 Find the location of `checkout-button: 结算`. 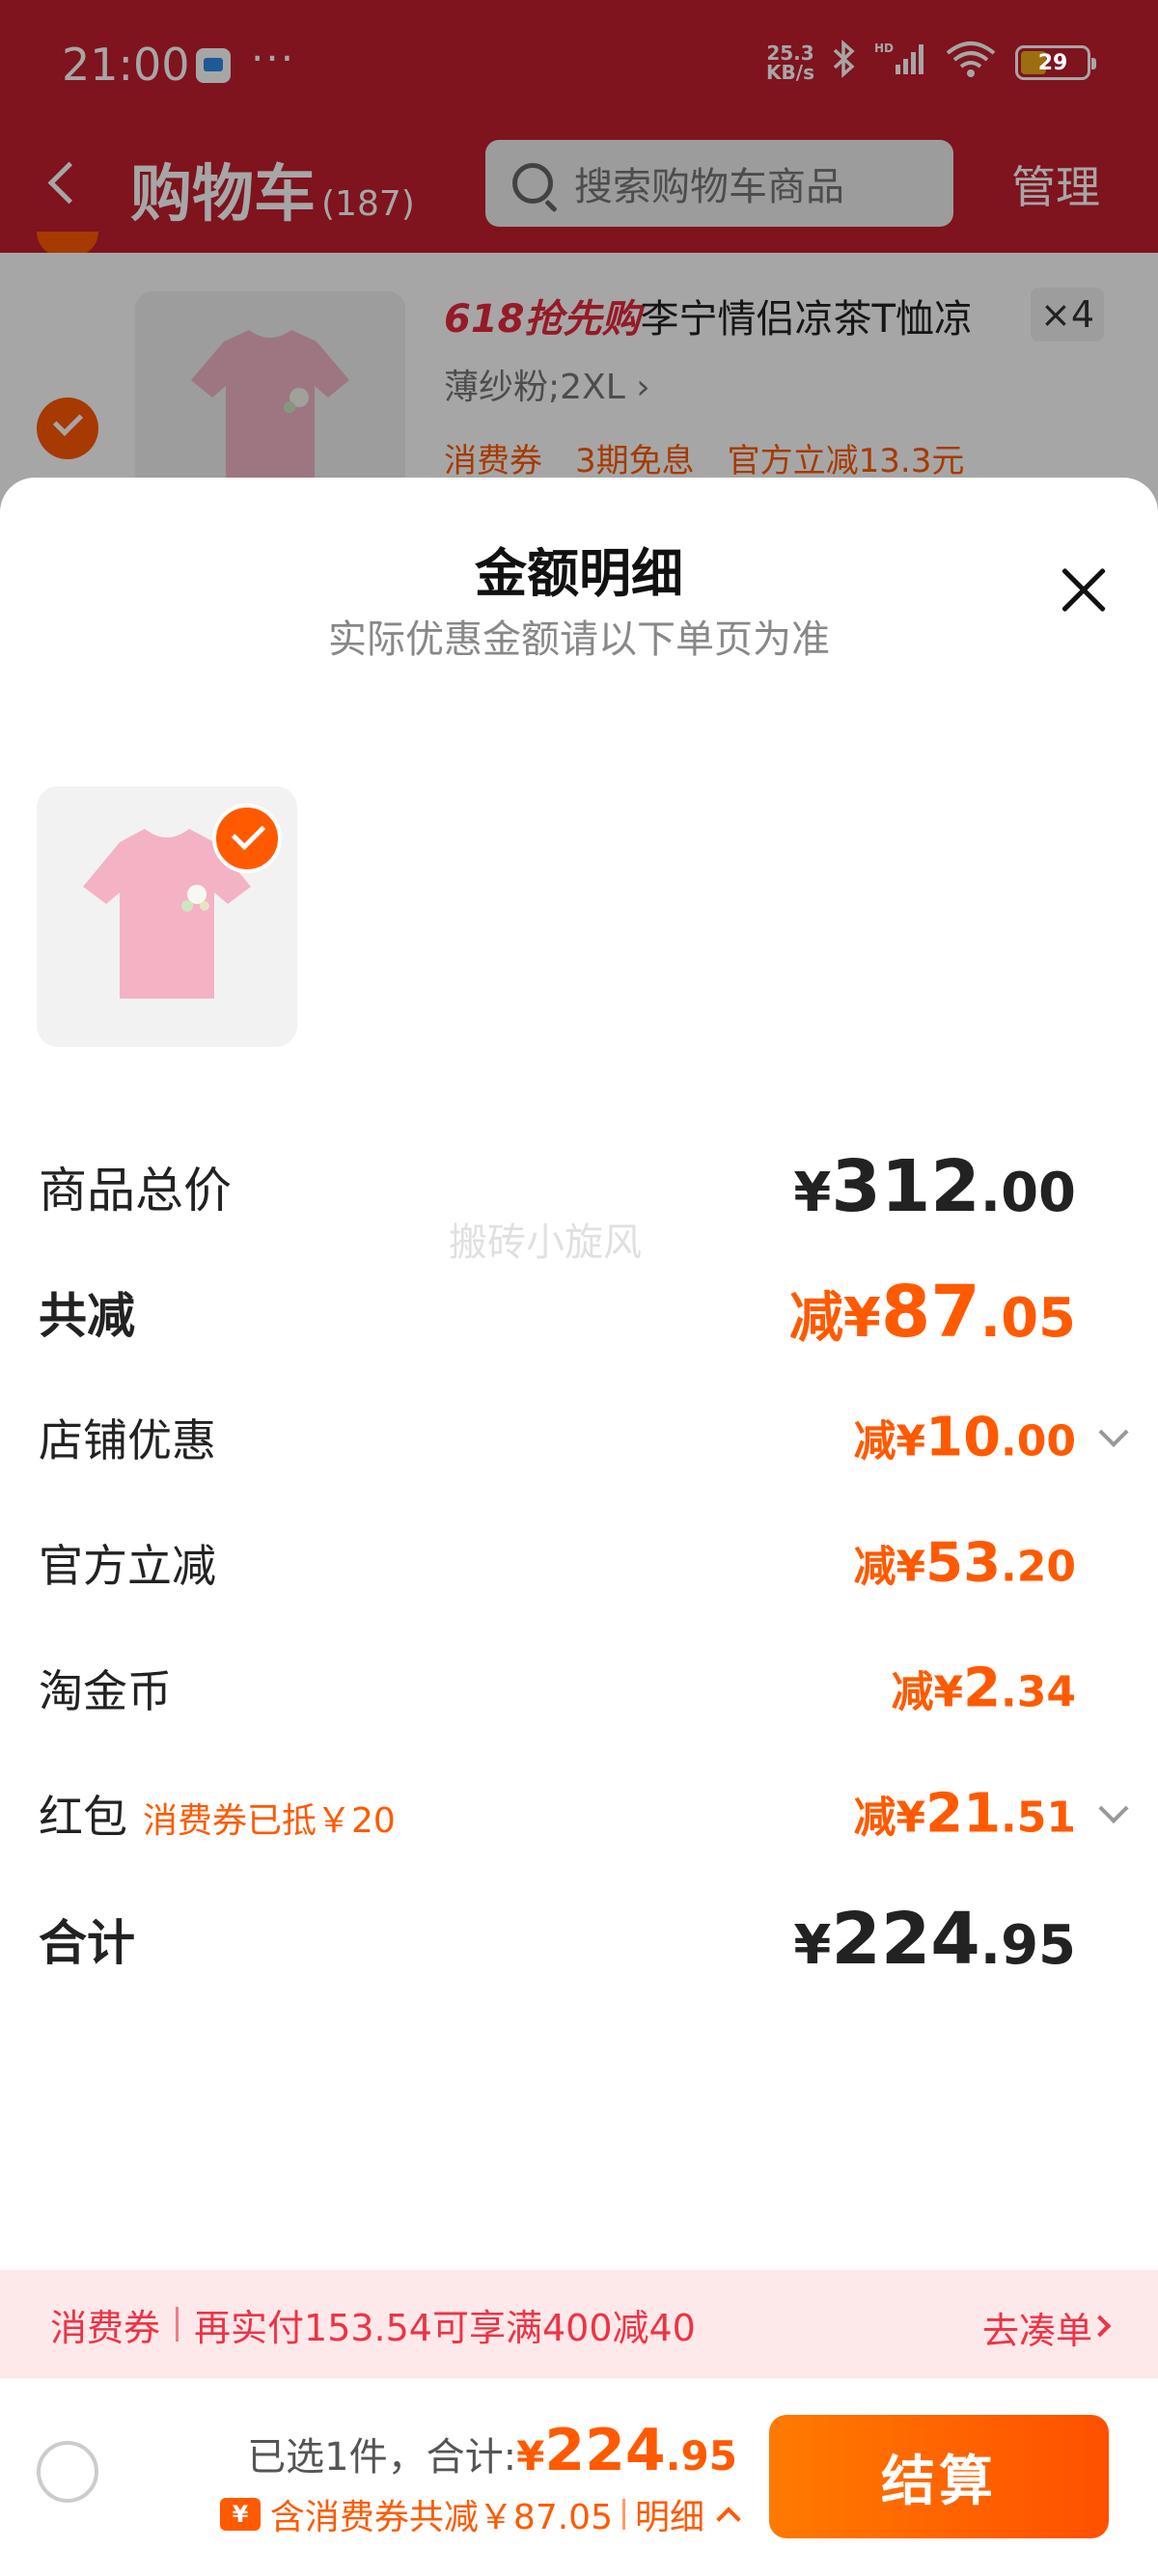

checkout-button: 结算 is located at coordinates (939, 2476).